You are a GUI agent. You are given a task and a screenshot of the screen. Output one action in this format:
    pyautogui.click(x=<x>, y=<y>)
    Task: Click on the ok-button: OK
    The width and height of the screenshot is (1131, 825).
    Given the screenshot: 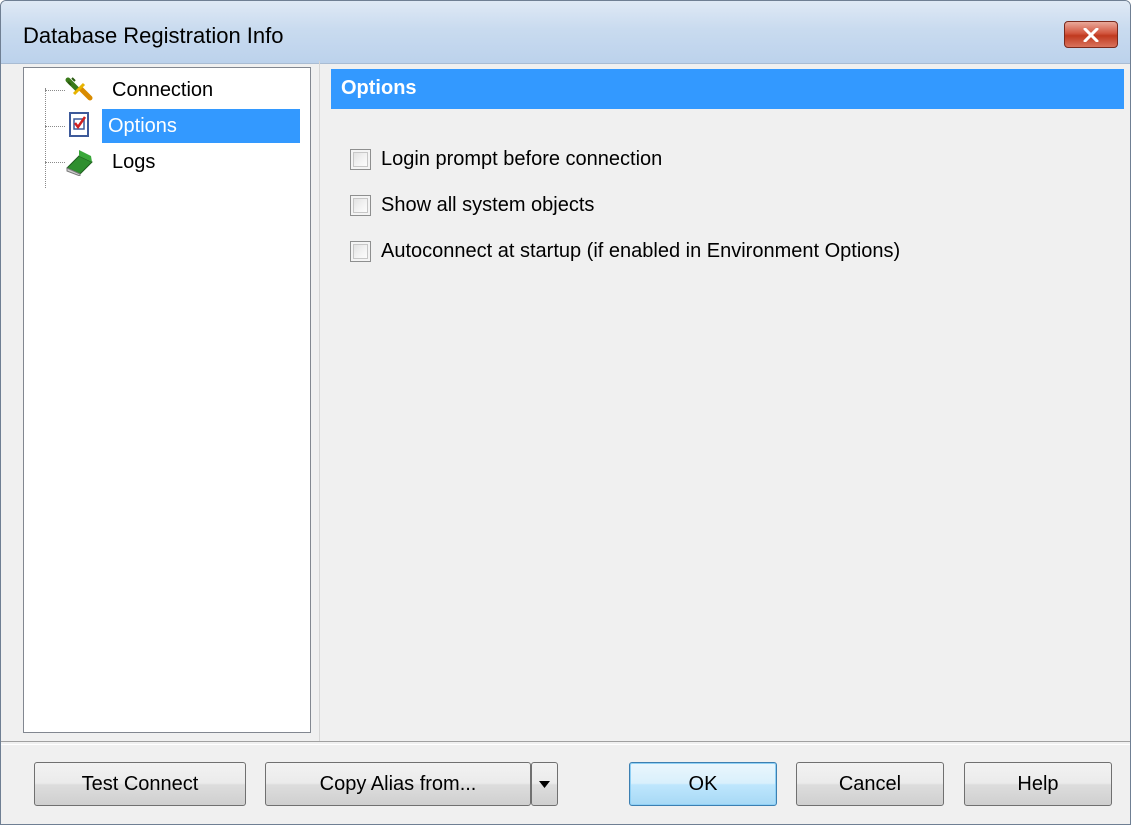 What is the action you would take?
    pyautogui.click(x=703, y=784)
    